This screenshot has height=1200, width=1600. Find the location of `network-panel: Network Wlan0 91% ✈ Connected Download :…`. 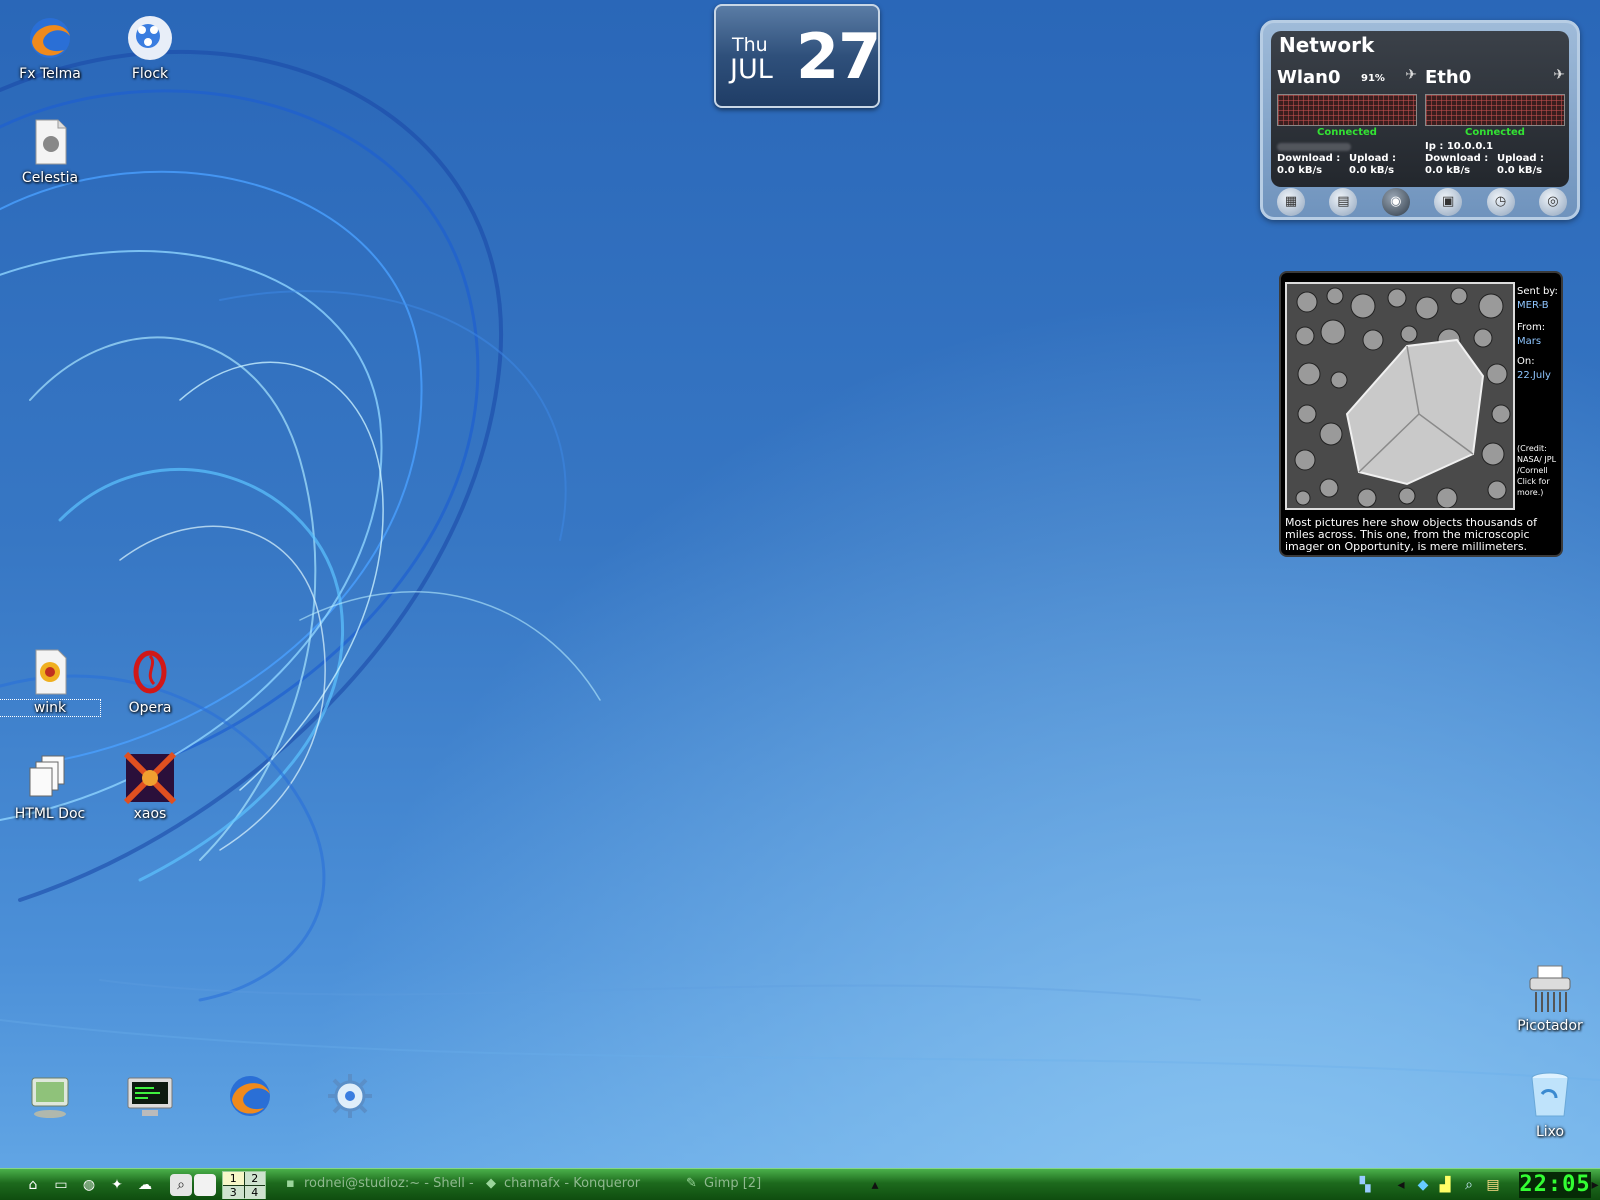

network-panel: Network Wlan0 91% ✈ Connected Download :… is located at coordinates (1420, 109).